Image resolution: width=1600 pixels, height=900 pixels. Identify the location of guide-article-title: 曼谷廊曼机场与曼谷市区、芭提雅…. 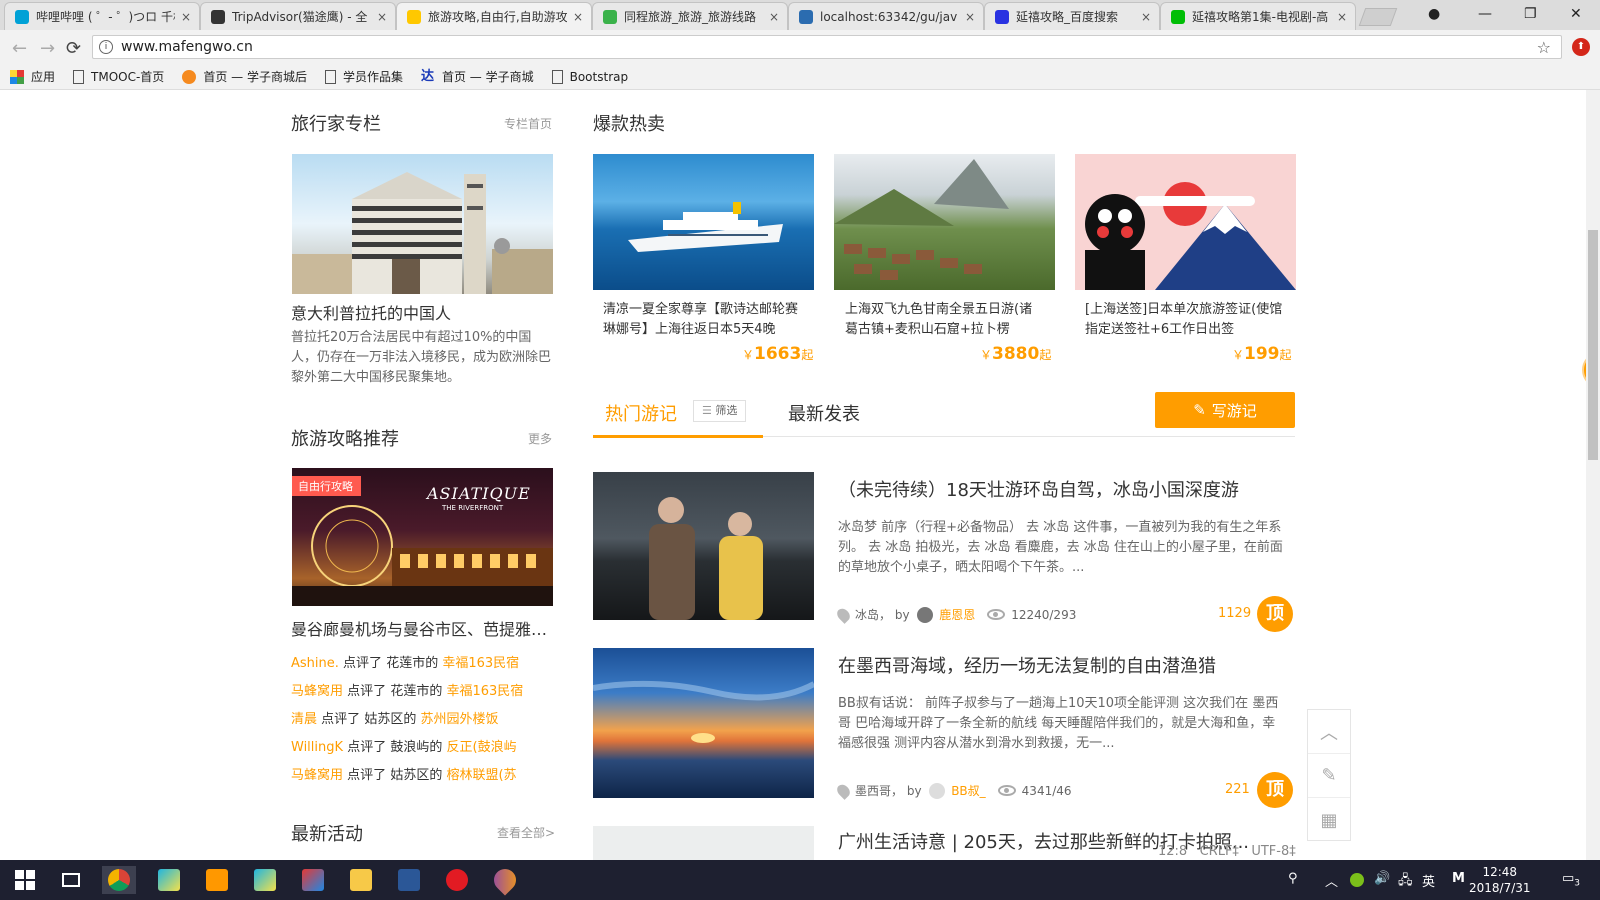
(419, 628).